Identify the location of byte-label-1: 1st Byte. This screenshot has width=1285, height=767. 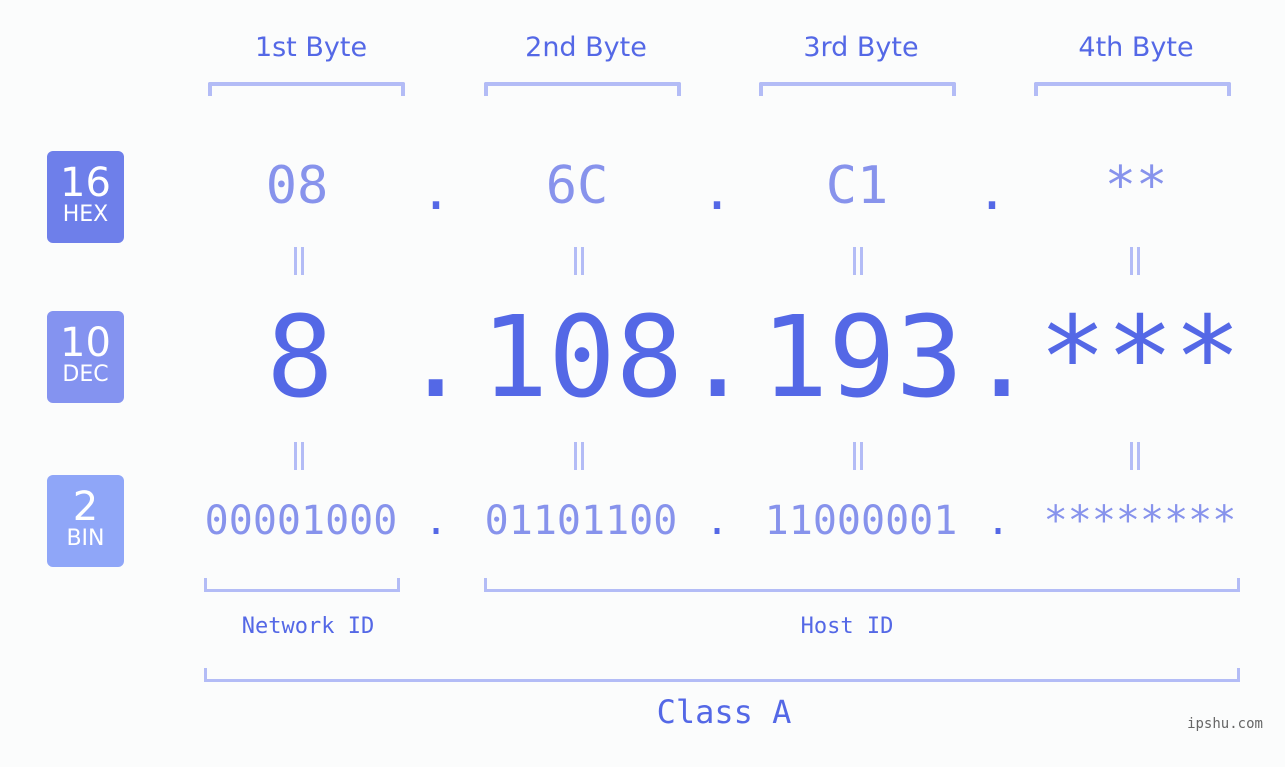
(311, 47).